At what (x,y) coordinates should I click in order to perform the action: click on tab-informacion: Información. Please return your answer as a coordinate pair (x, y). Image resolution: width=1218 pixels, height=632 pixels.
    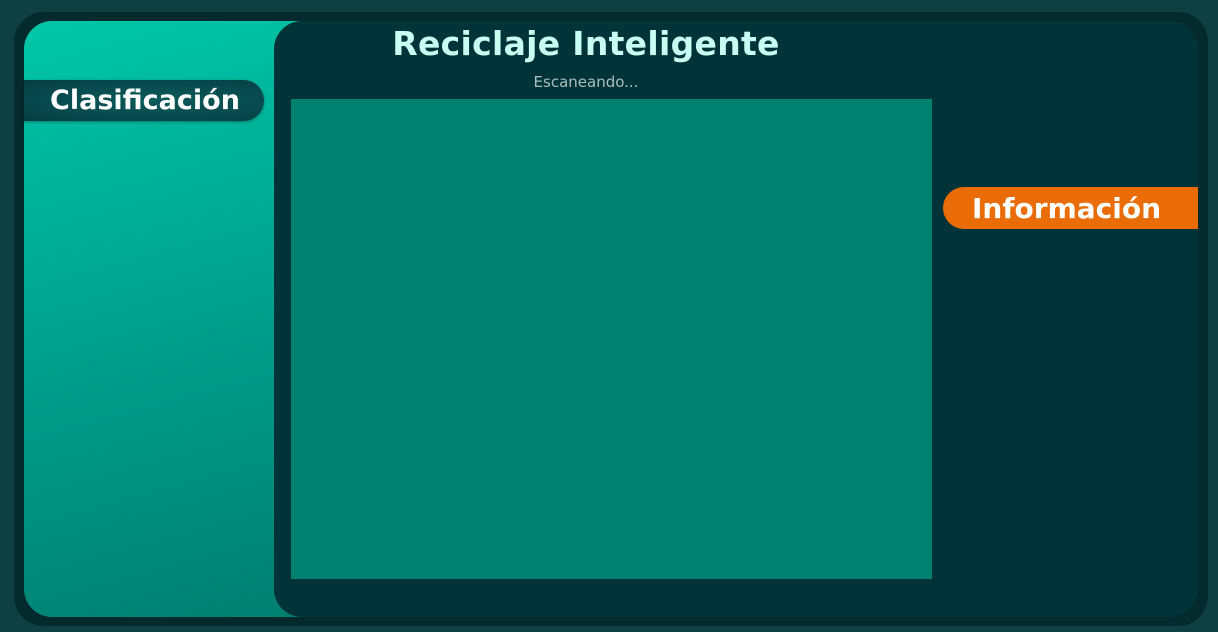
    Looking at the image, I should click on (1070, 208).